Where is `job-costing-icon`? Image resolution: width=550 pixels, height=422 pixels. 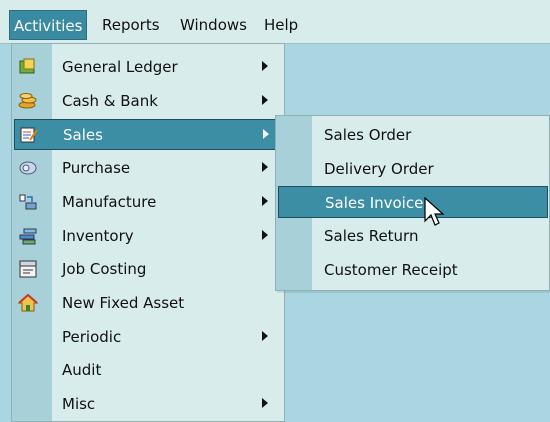
job-costing-icon is located at coordinates (28, 269).